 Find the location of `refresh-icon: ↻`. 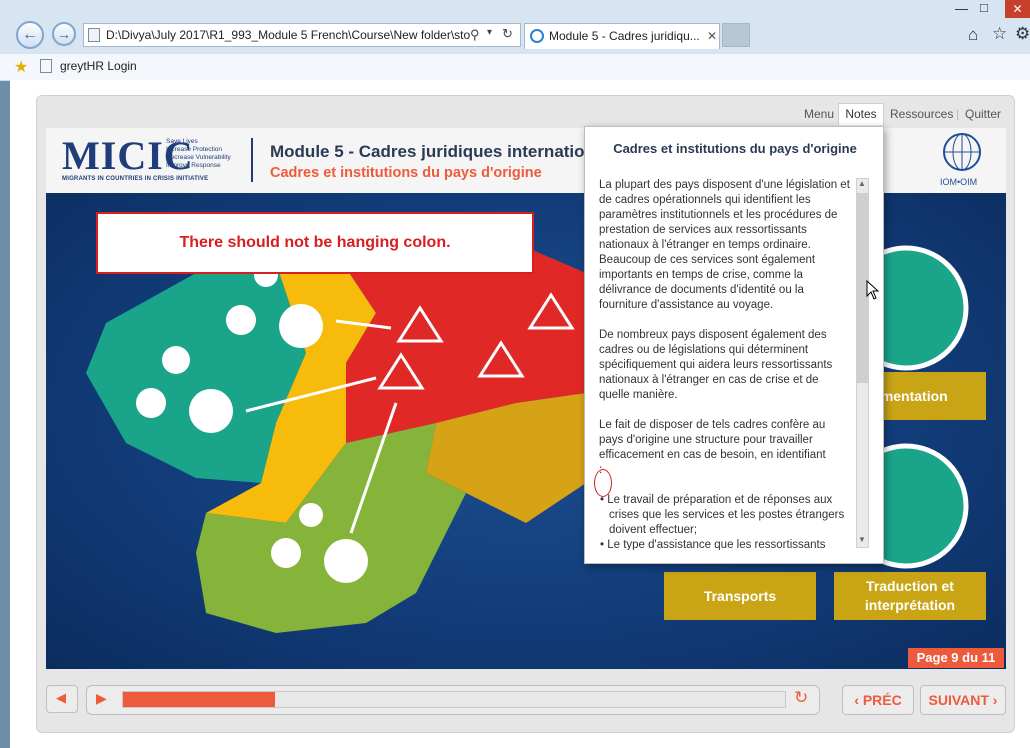

refresh-icon: ↻ is located at coordinates (507, 34).